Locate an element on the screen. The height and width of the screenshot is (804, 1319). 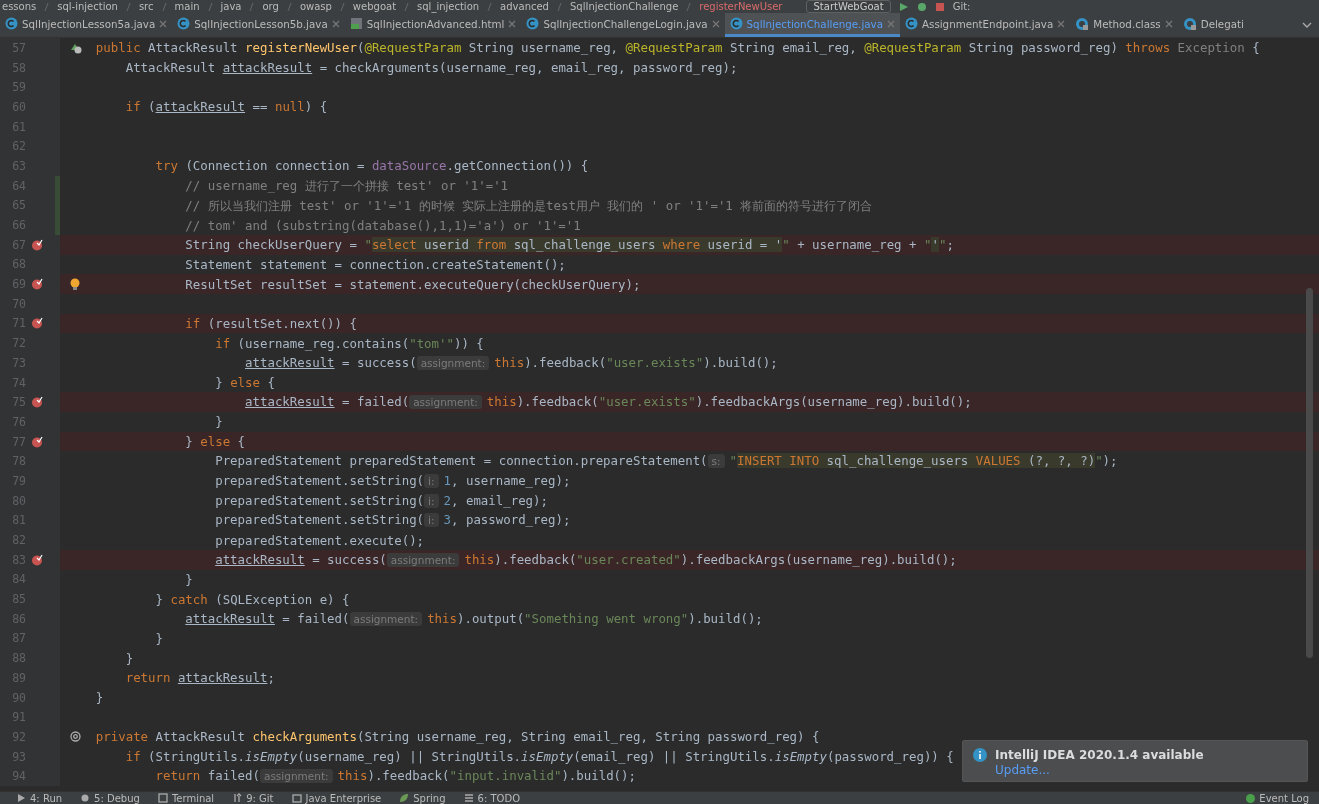
git-icon is located at coordinates (237, 798).